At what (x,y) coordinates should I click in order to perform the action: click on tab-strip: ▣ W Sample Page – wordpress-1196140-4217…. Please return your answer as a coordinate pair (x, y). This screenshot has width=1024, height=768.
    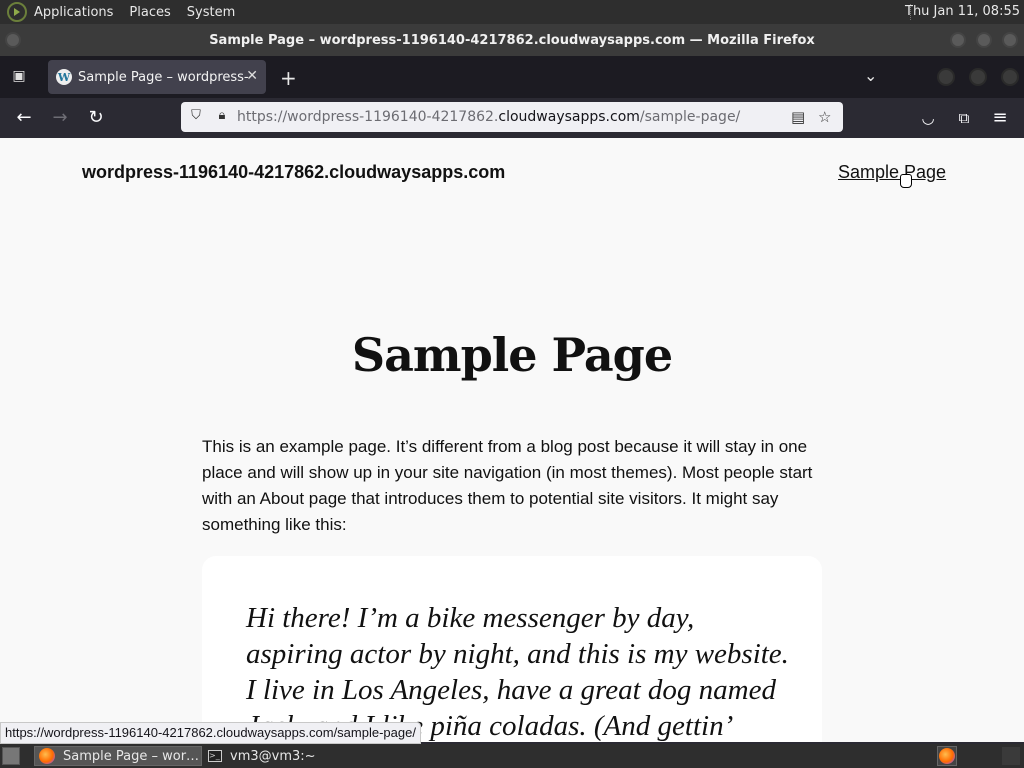
    Looking at the image, I should click on (512, 77).